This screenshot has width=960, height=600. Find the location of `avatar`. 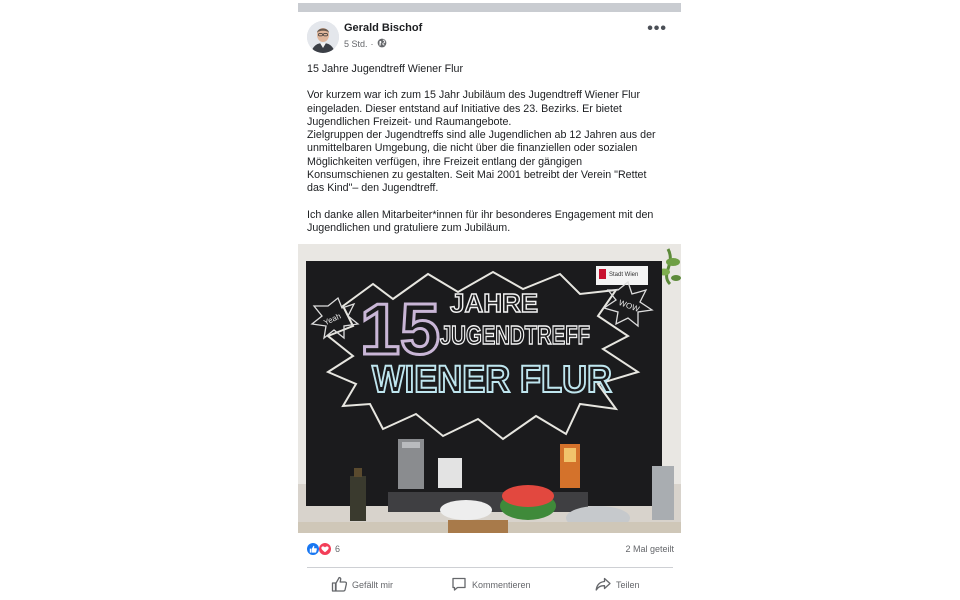

avatar is located at coordinates (323, 37).